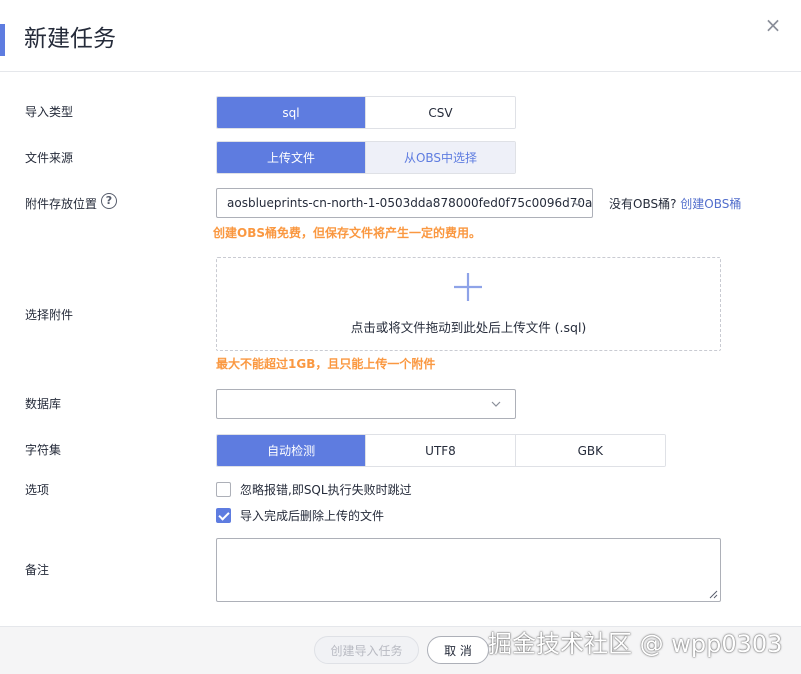 This screenshot has height=674, width=801. What do you see at coordinates (366, 404) in the screenshot?
I see `database-select` at bounding box center [366, 404].